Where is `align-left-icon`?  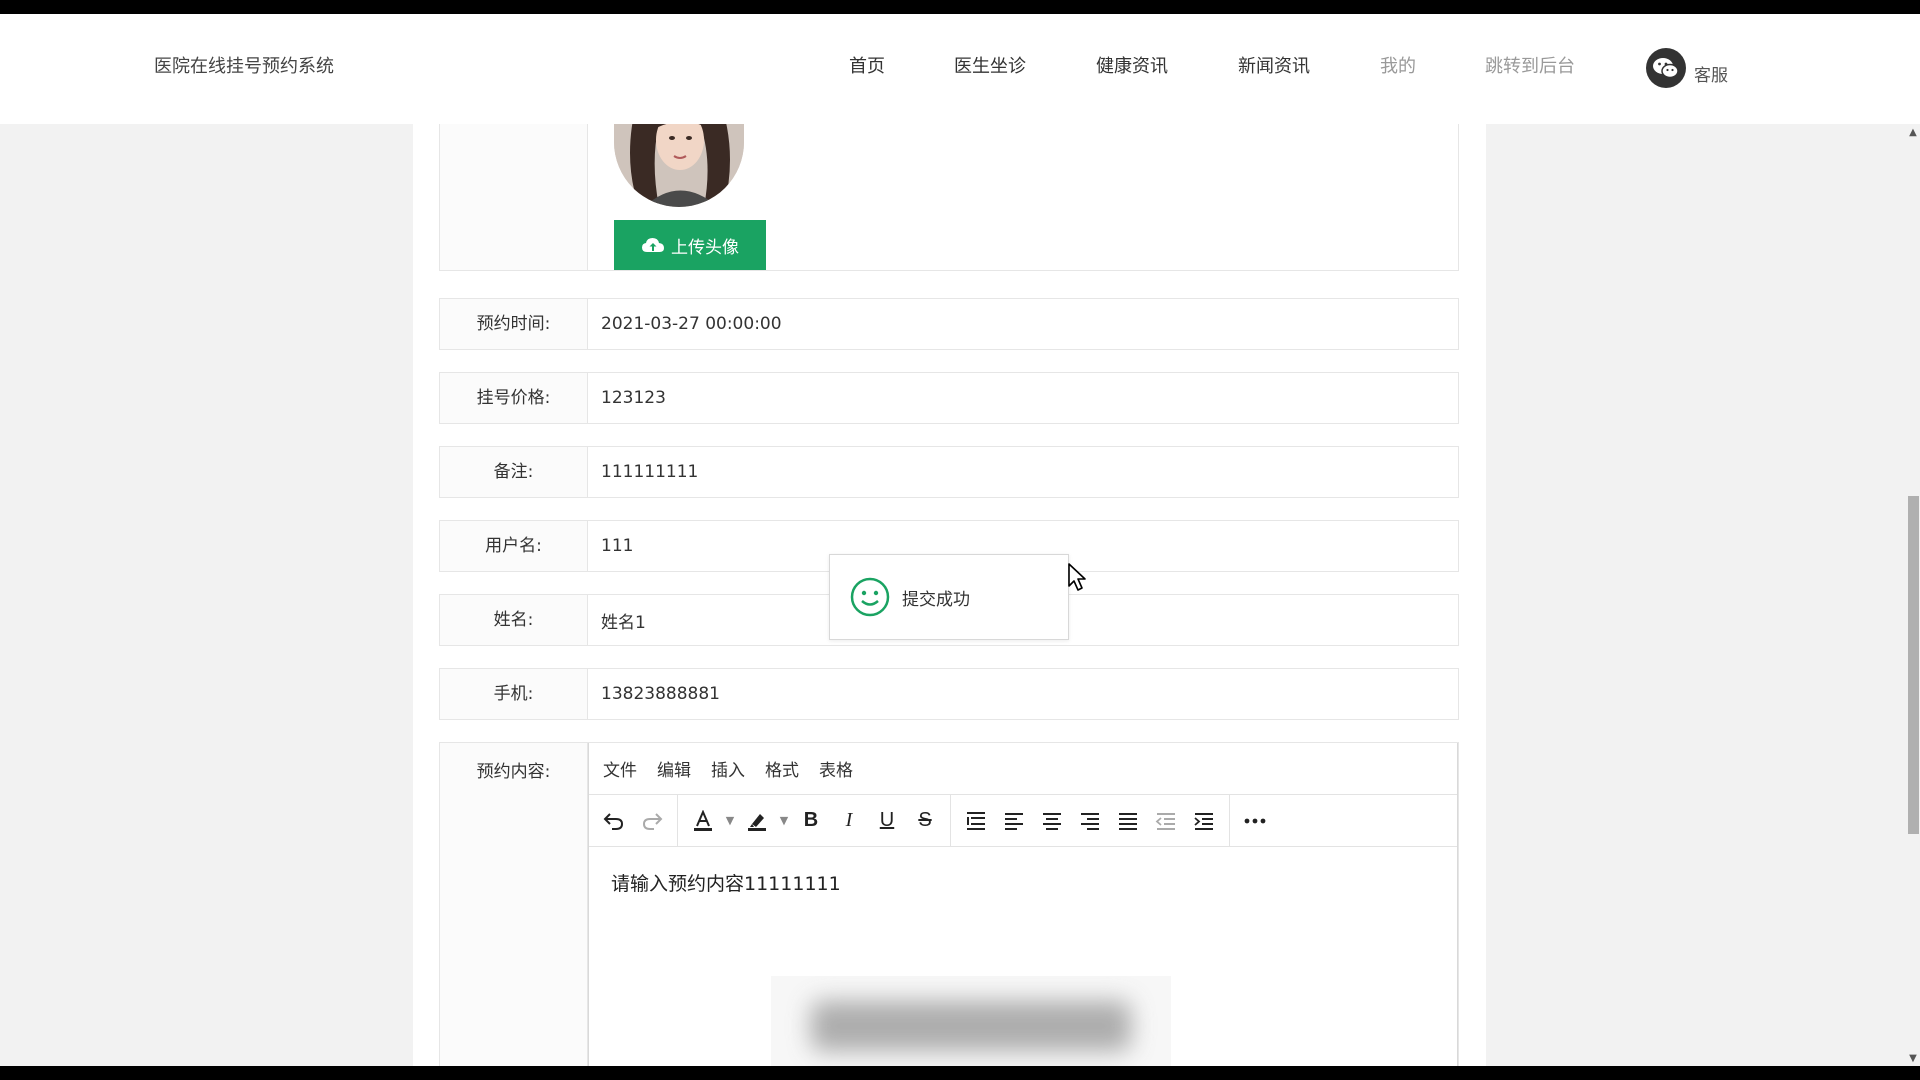
align-left-icon is located at coordinates (1014, 821).